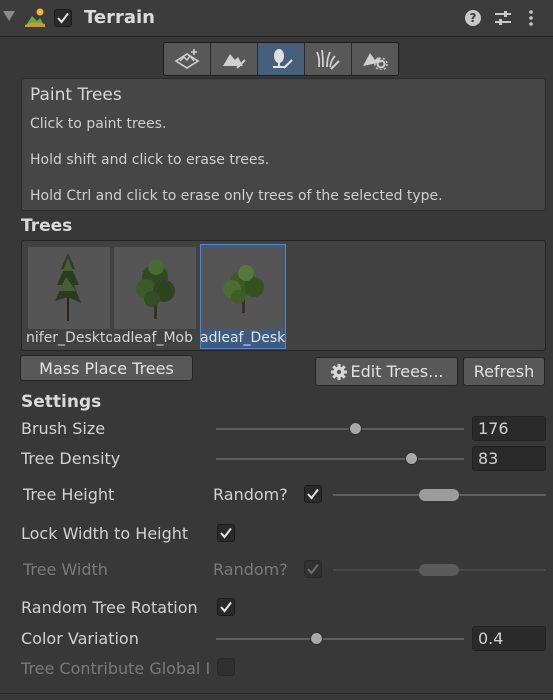  I want to click on refresh-button: Refresh, so click(504, 371).